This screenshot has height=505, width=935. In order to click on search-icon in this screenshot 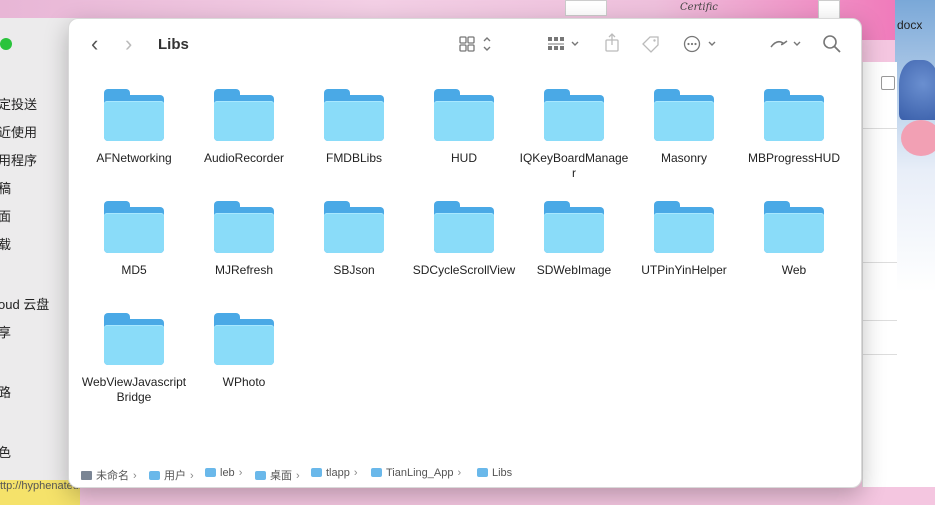, I will do `click(832, 45)`.